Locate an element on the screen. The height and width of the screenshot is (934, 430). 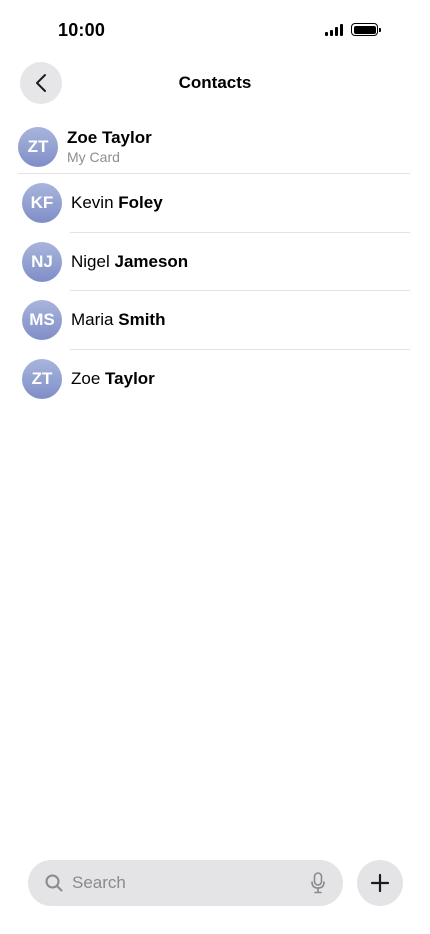
contact-row-nigel-jameson: NJ Nigel Jameson is located at coordinates (215, 262).